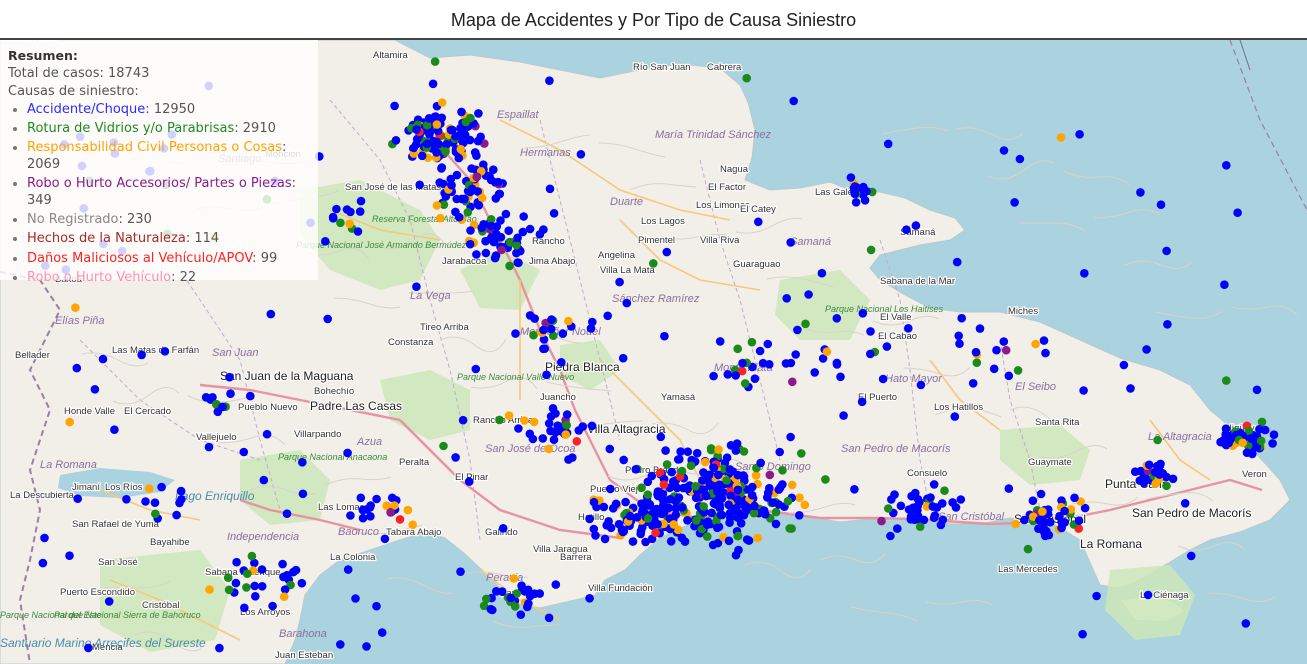 Image resolution: width=1307 pixels, height=664 pixels. I want to click on total-value: 18743, so click(129, 73).